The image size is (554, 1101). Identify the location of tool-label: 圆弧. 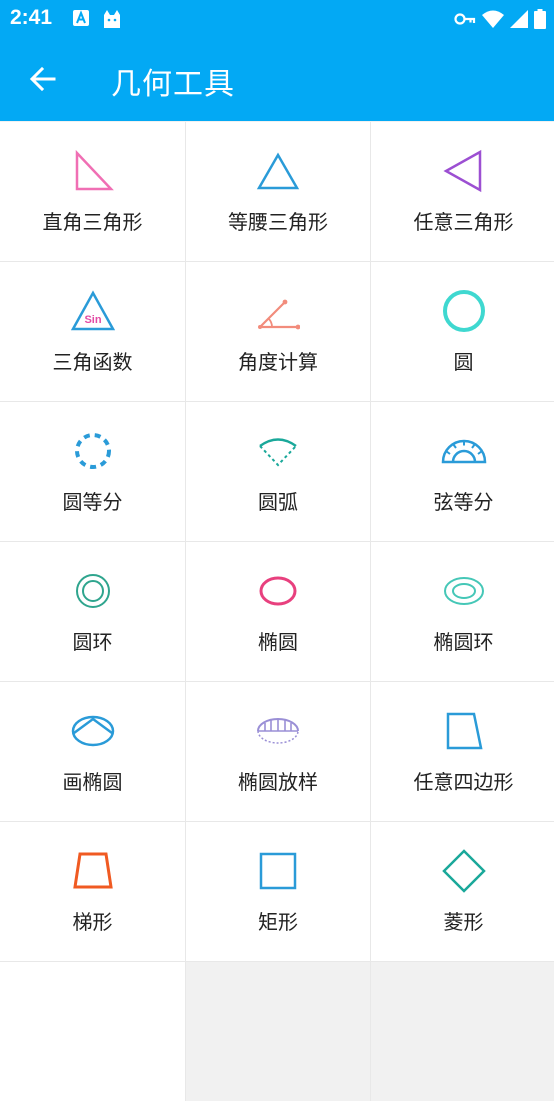
(278, 502).